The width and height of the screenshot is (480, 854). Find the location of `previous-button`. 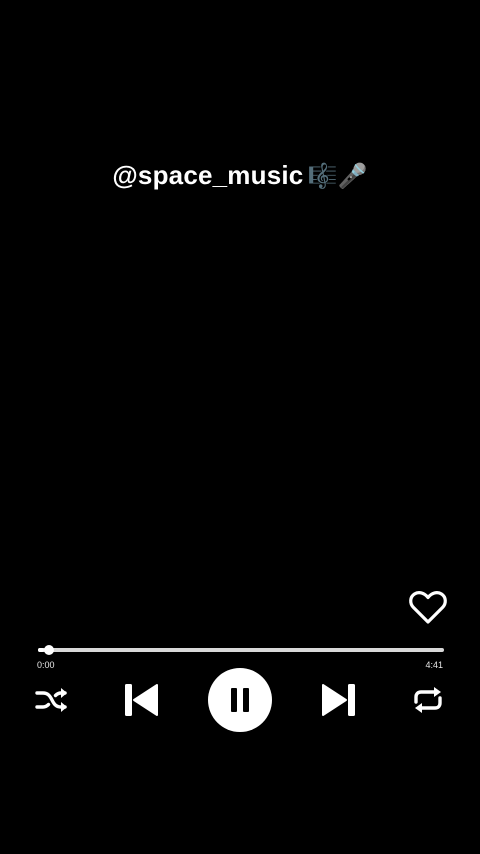

previous-button is located at coordinates (141, 700).